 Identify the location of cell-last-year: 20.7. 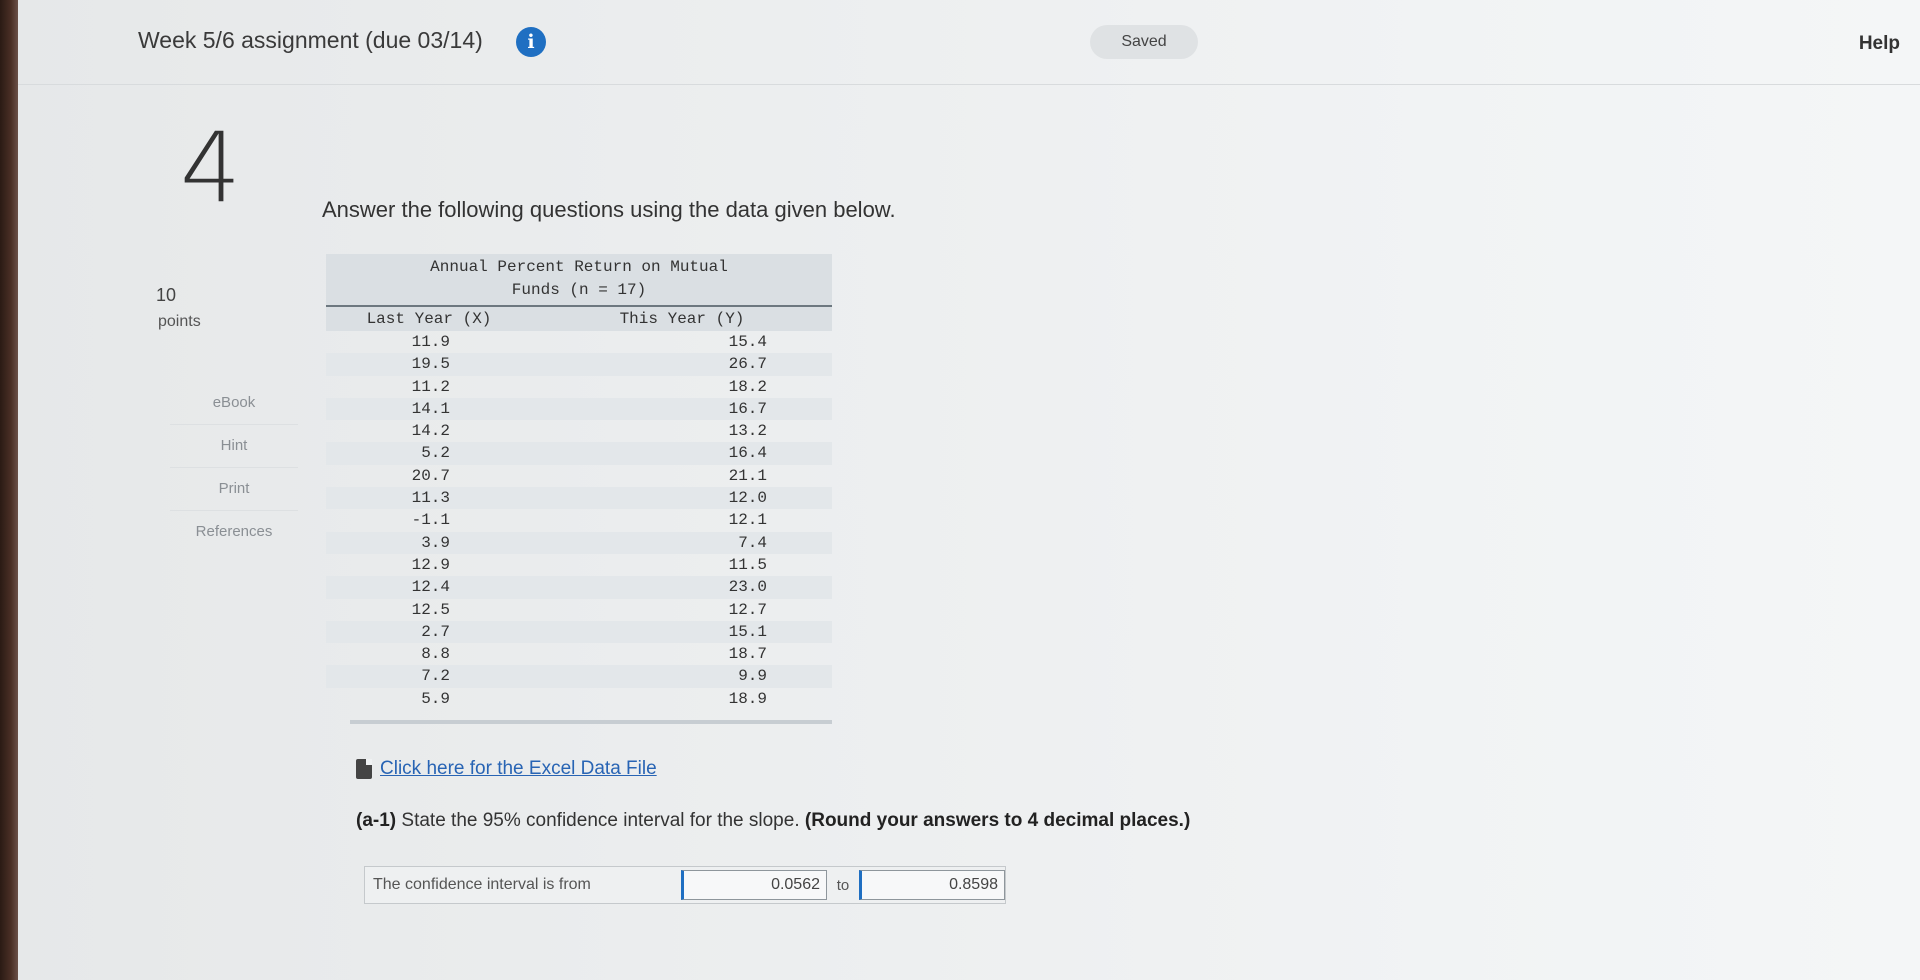
(430, 475).